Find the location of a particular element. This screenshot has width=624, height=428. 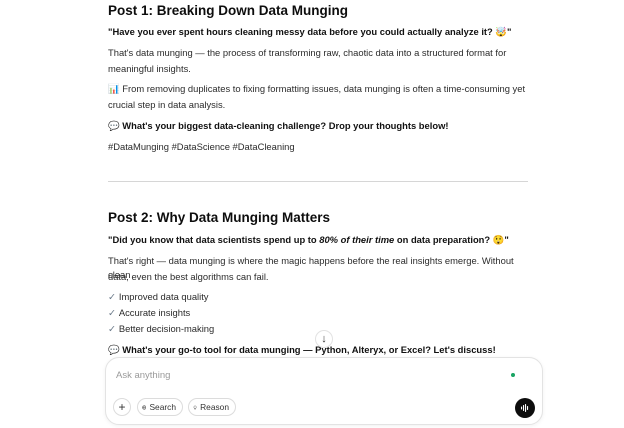

add-attachment-button: + is located at coordinates (122, 407).